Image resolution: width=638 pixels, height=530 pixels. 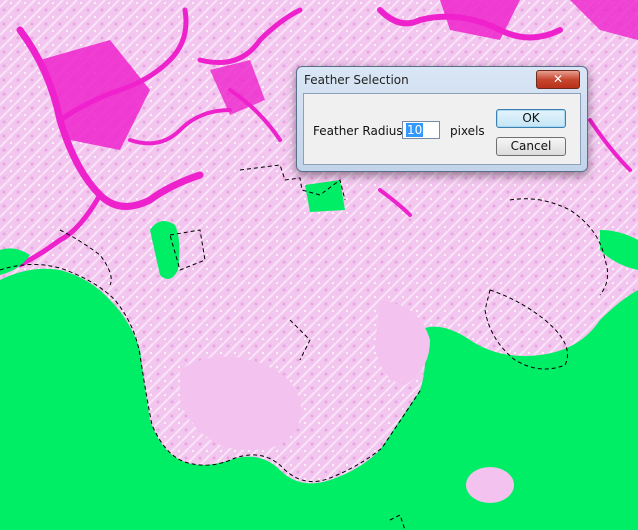 I want to click on feather-radius-label: Feather Radius:, so click(x=360, y=131).